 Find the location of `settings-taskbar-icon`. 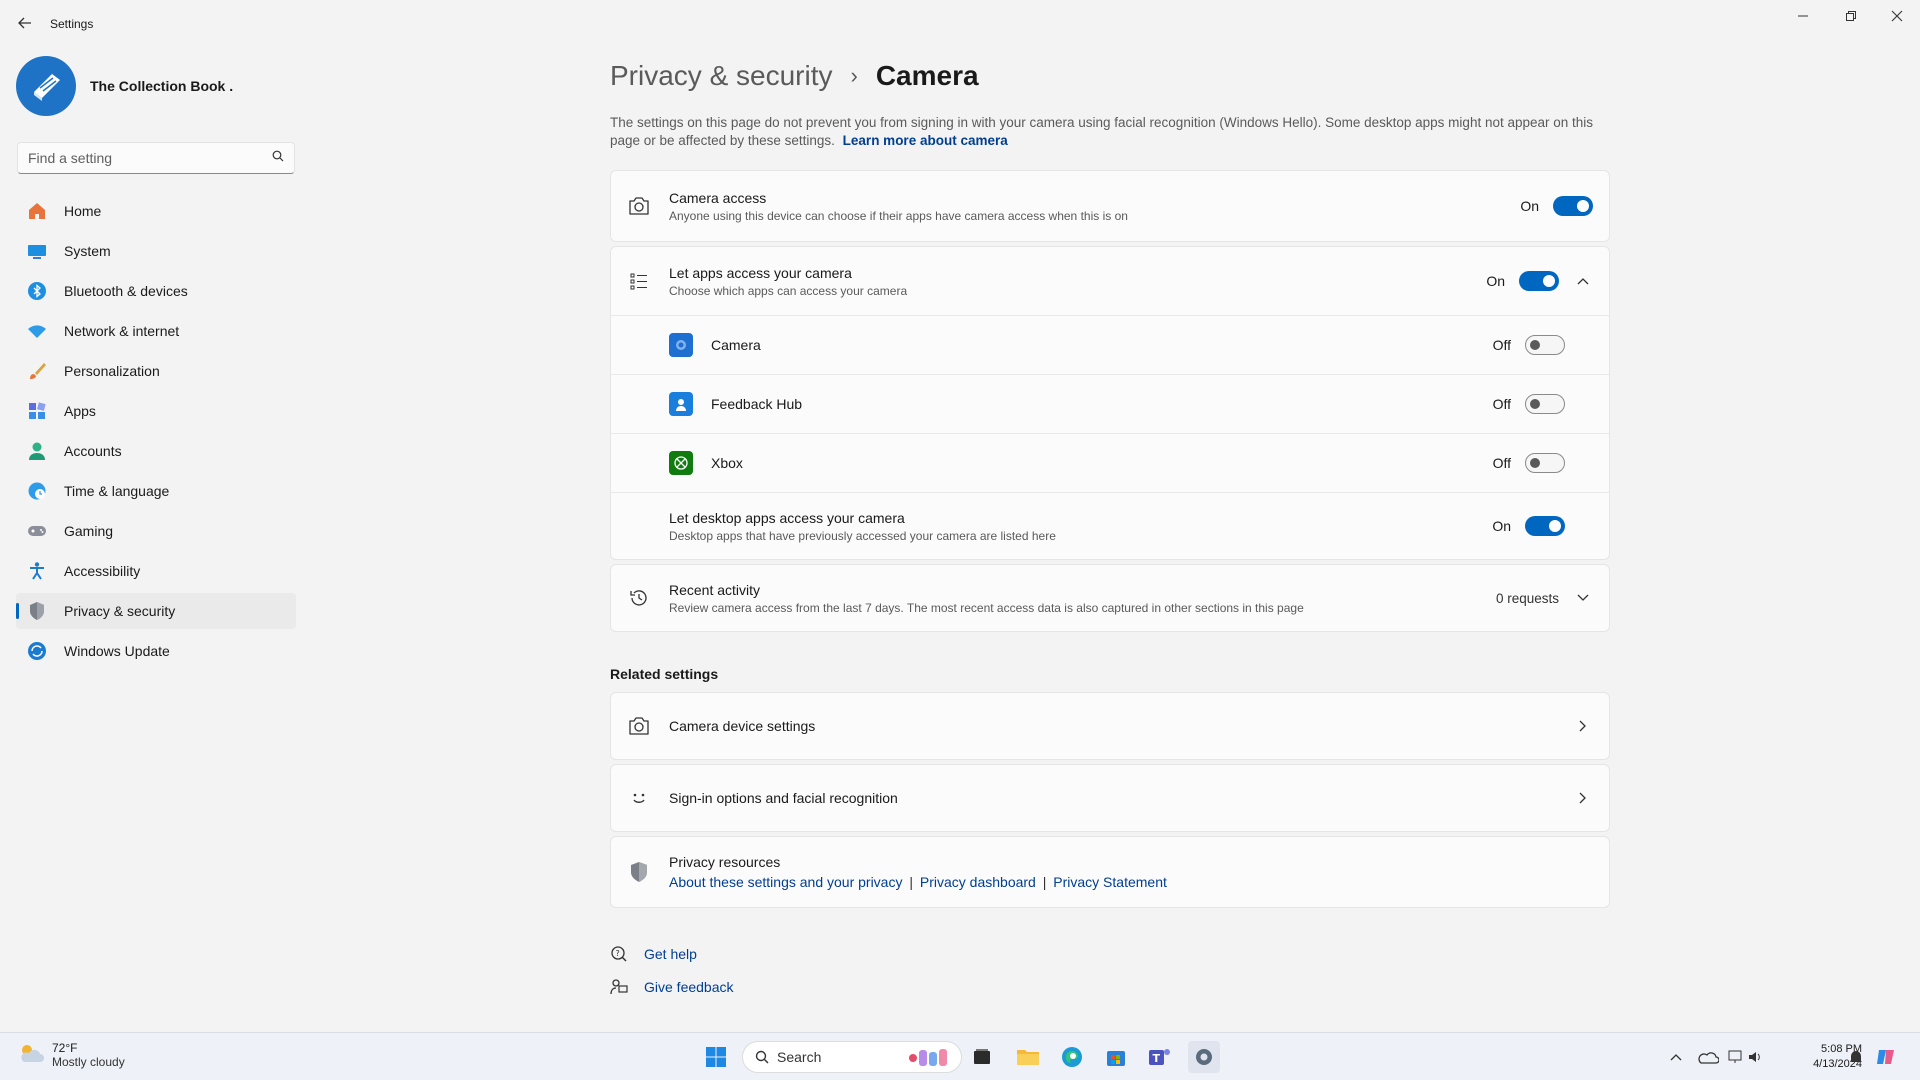

settings-taskbar-icon is located at coordinates (1204, 1057).